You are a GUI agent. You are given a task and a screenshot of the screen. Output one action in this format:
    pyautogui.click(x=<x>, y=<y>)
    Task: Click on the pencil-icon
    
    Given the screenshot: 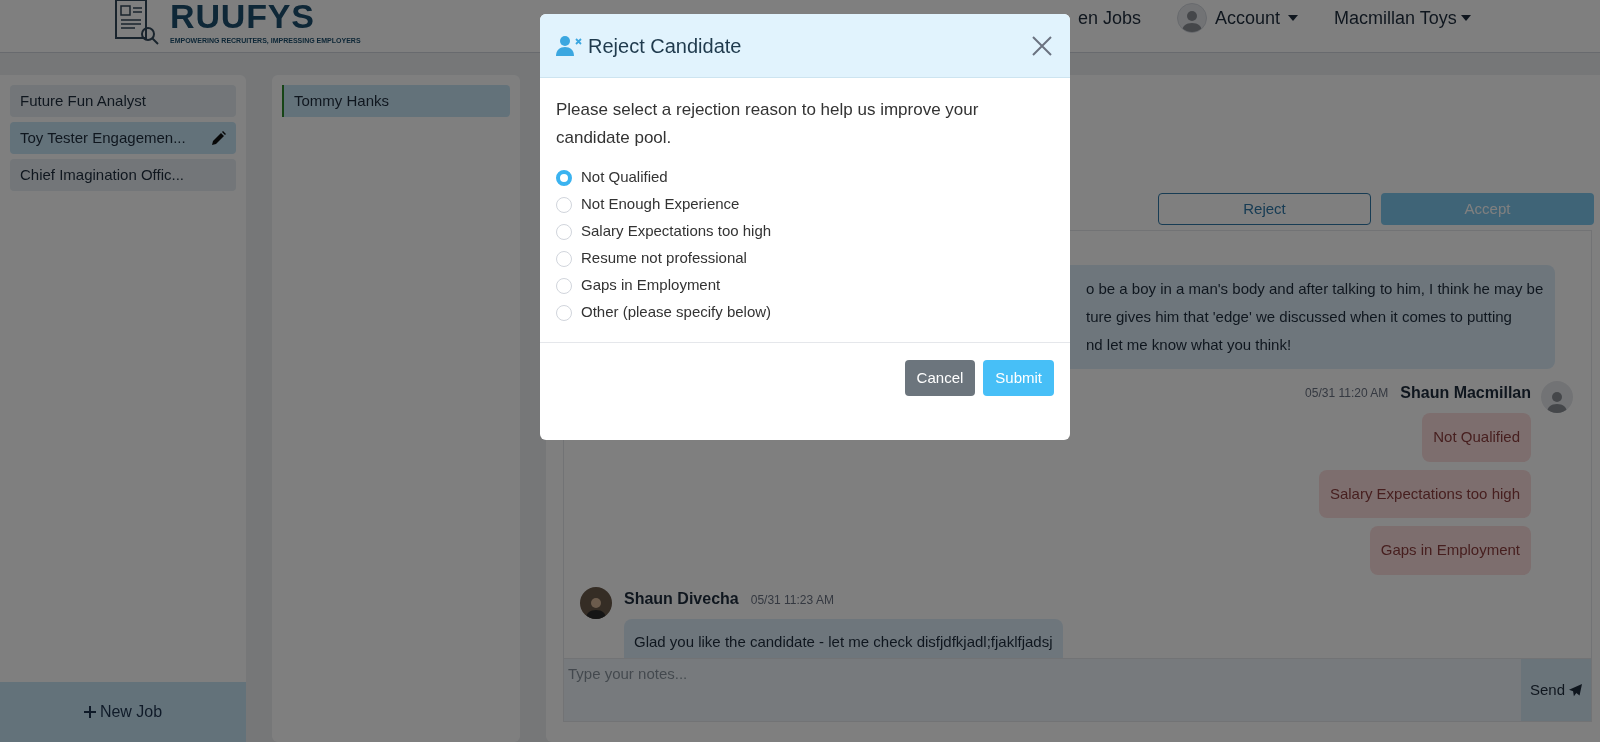 What is the action you would take?
    pyautogui.click(x=219, y=138)
    